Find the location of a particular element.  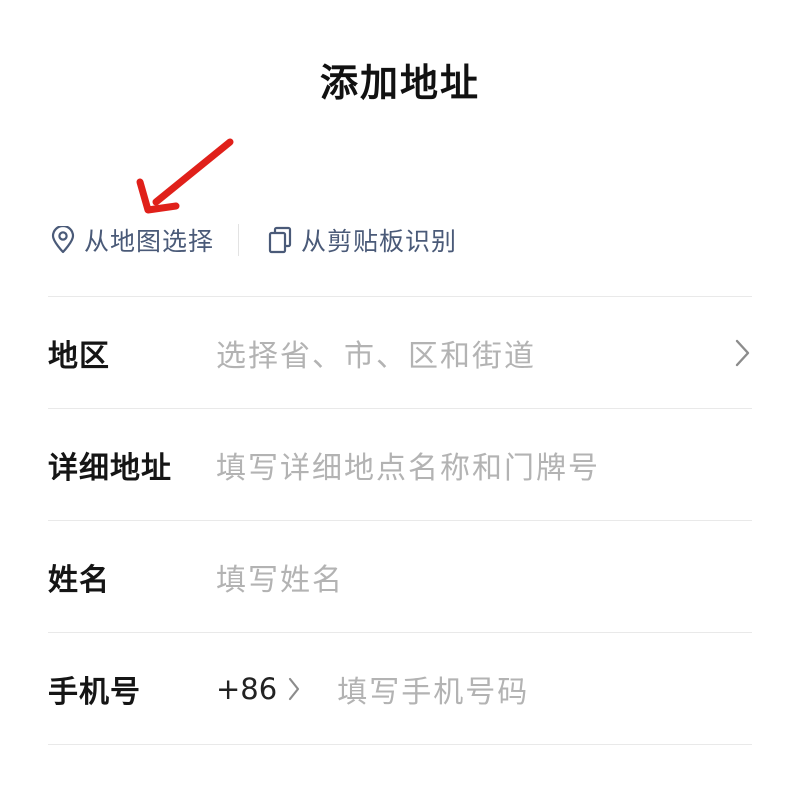

annotation-arrow is located at coordinates (185, 176).